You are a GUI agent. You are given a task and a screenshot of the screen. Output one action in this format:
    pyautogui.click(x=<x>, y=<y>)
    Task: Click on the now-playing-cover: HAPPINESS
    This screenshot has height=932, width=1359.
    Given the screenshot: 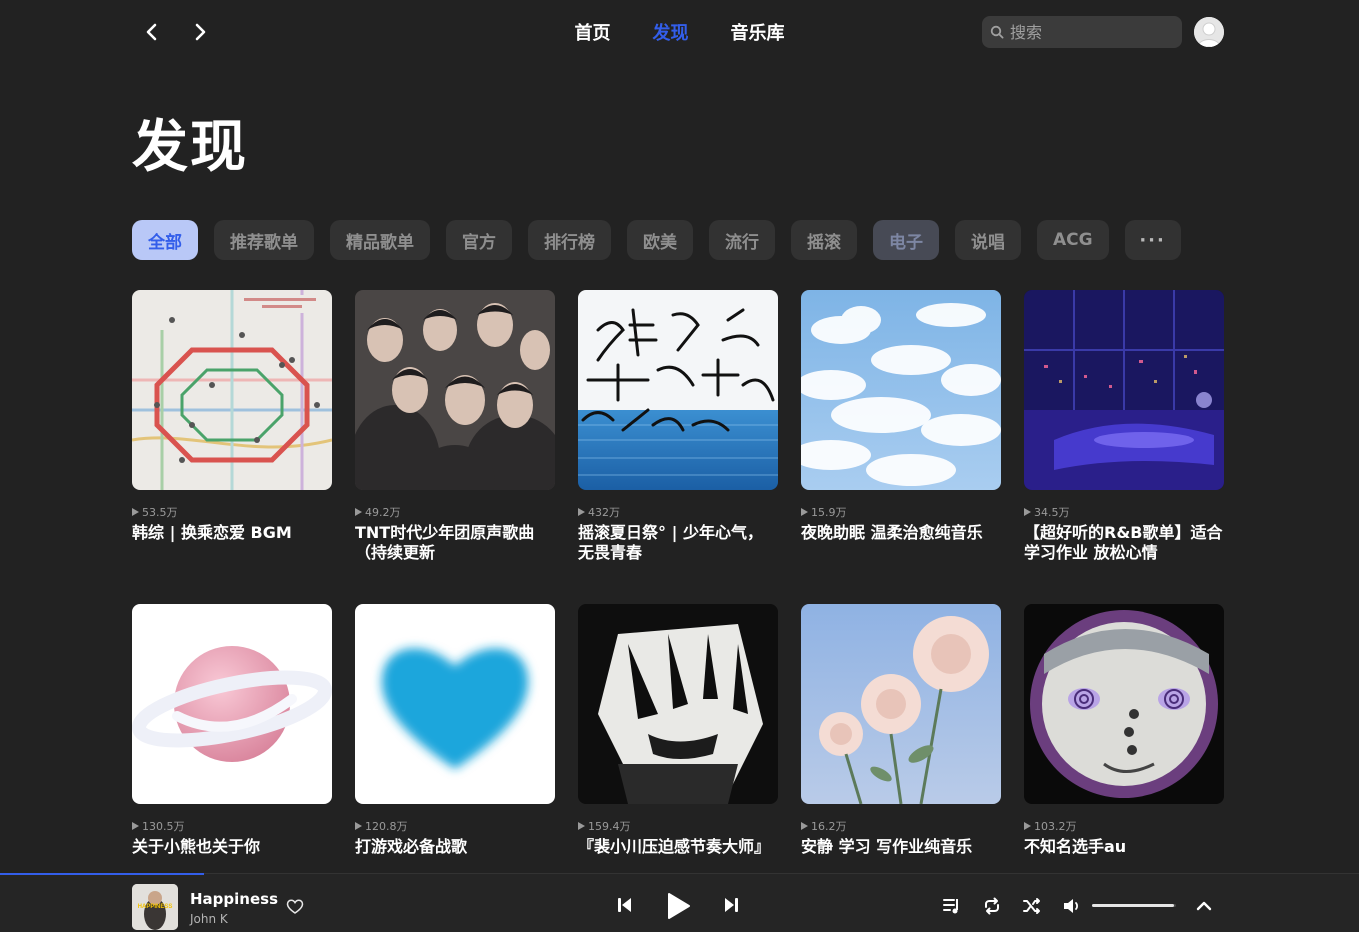 What is the action you would take?
    pyautogui.click(x=155, y=907)
    